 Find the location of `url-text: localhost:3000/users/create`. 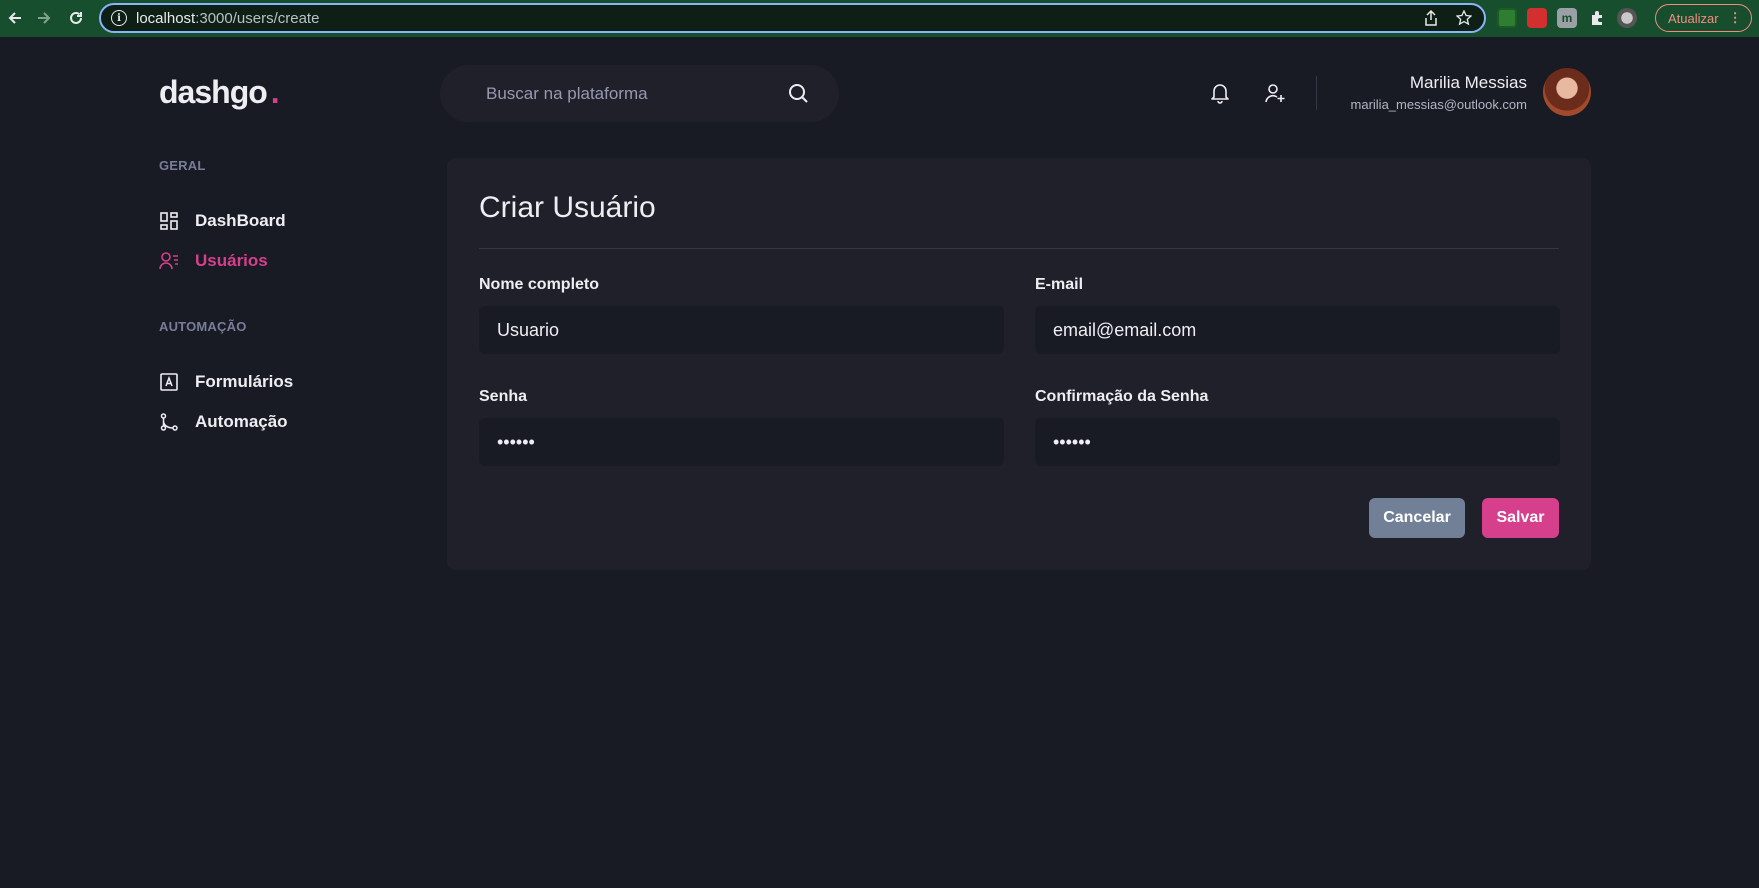

url-text: localhost:3000/users/create is located at coordinates (227, 18).